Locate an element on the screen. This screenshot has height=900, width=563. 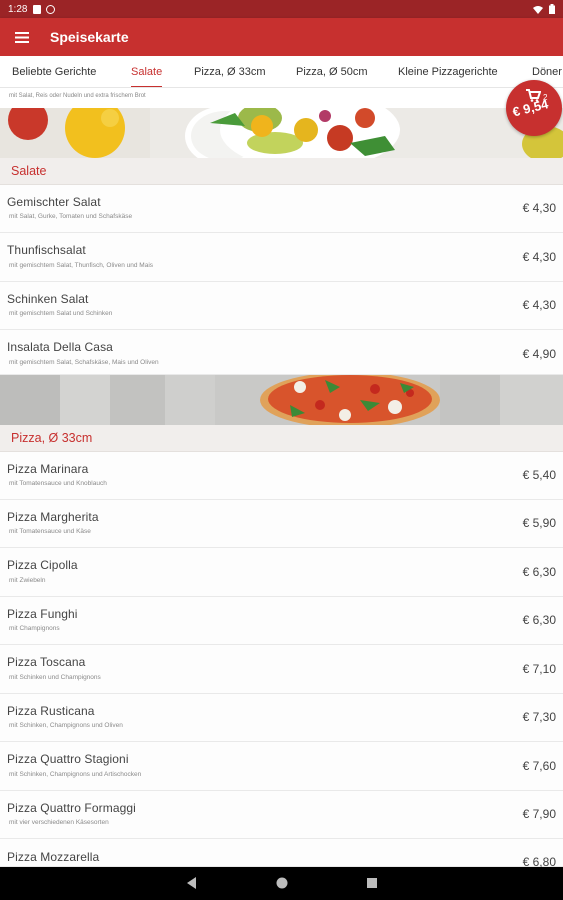
recents-icon is located at coordinates (372, 883).